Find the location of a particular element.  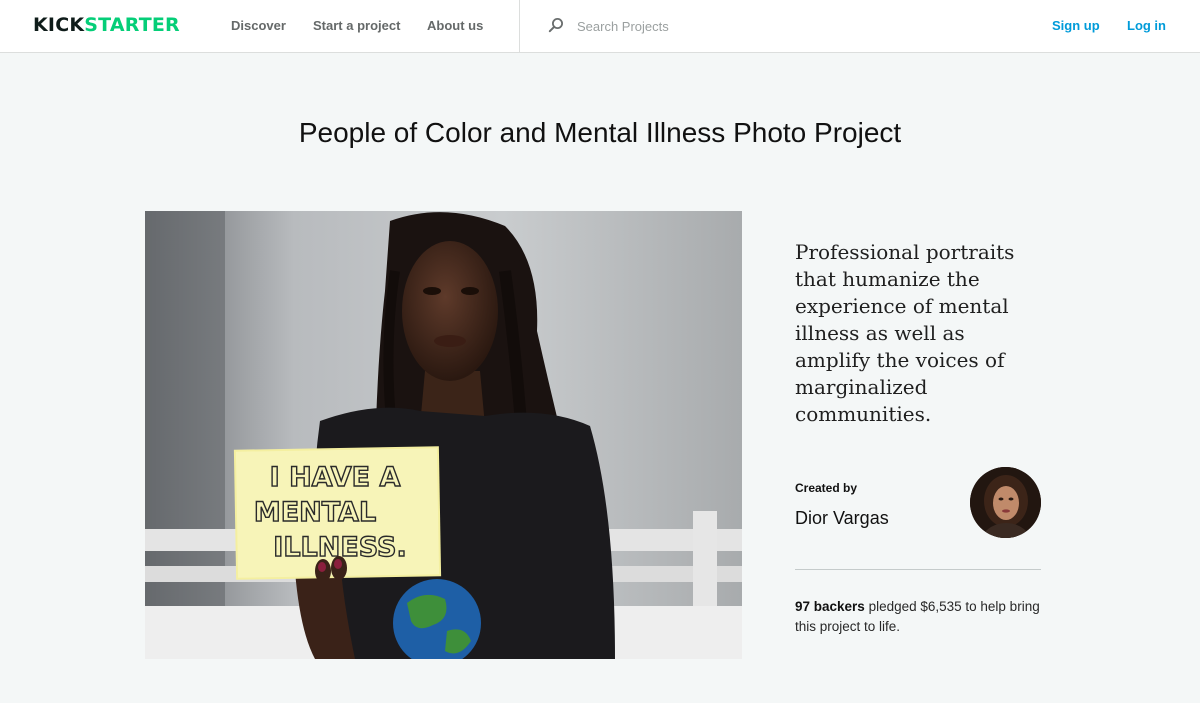

kickstarter-logo: KICKSTARTER is located at coordinates (106, 25).